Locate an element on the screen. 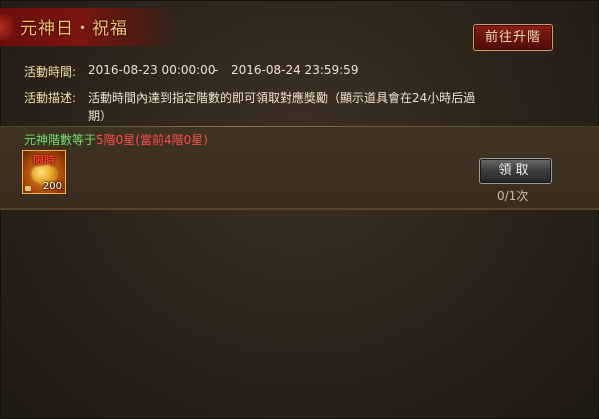  time-start: 2016-08-23 00:00:00 is located at coordinates (152, 70).